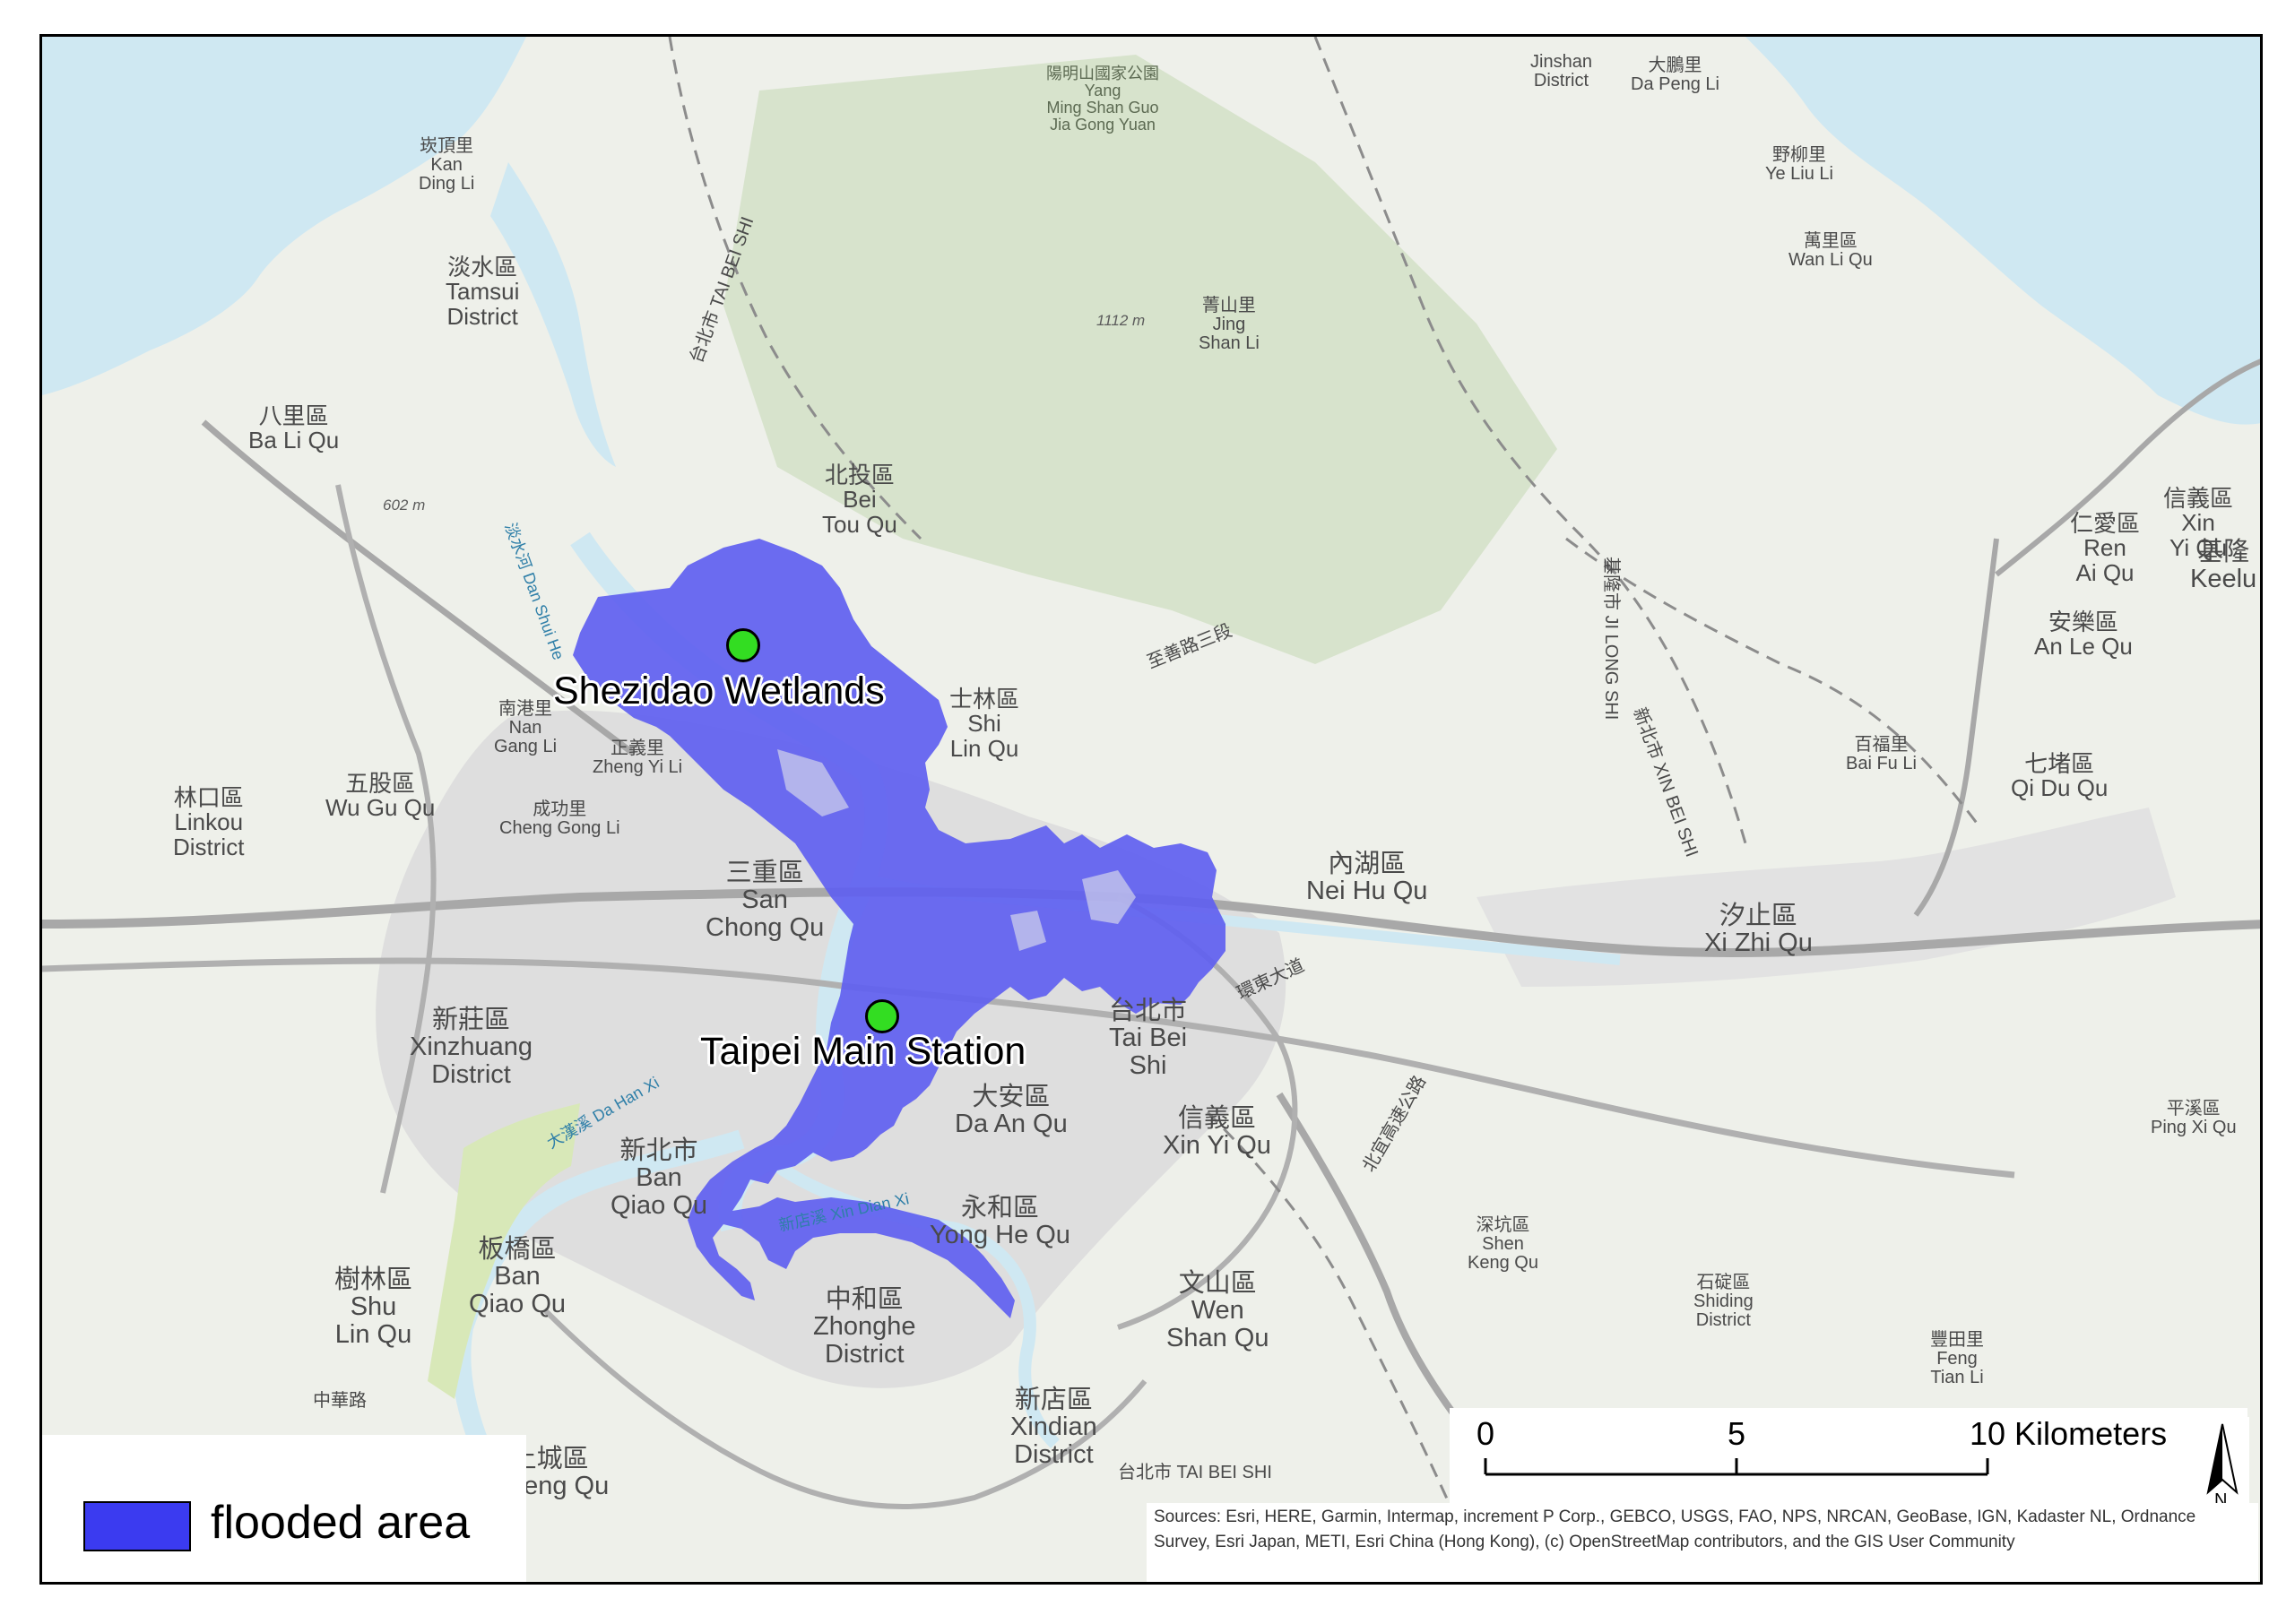 Image resolution: width=2295 pixels, height=1624 pixels. Describe the element at coordinates (405, 506) in the screenshot. I see `label-elevation-602: 602 m` at that location.